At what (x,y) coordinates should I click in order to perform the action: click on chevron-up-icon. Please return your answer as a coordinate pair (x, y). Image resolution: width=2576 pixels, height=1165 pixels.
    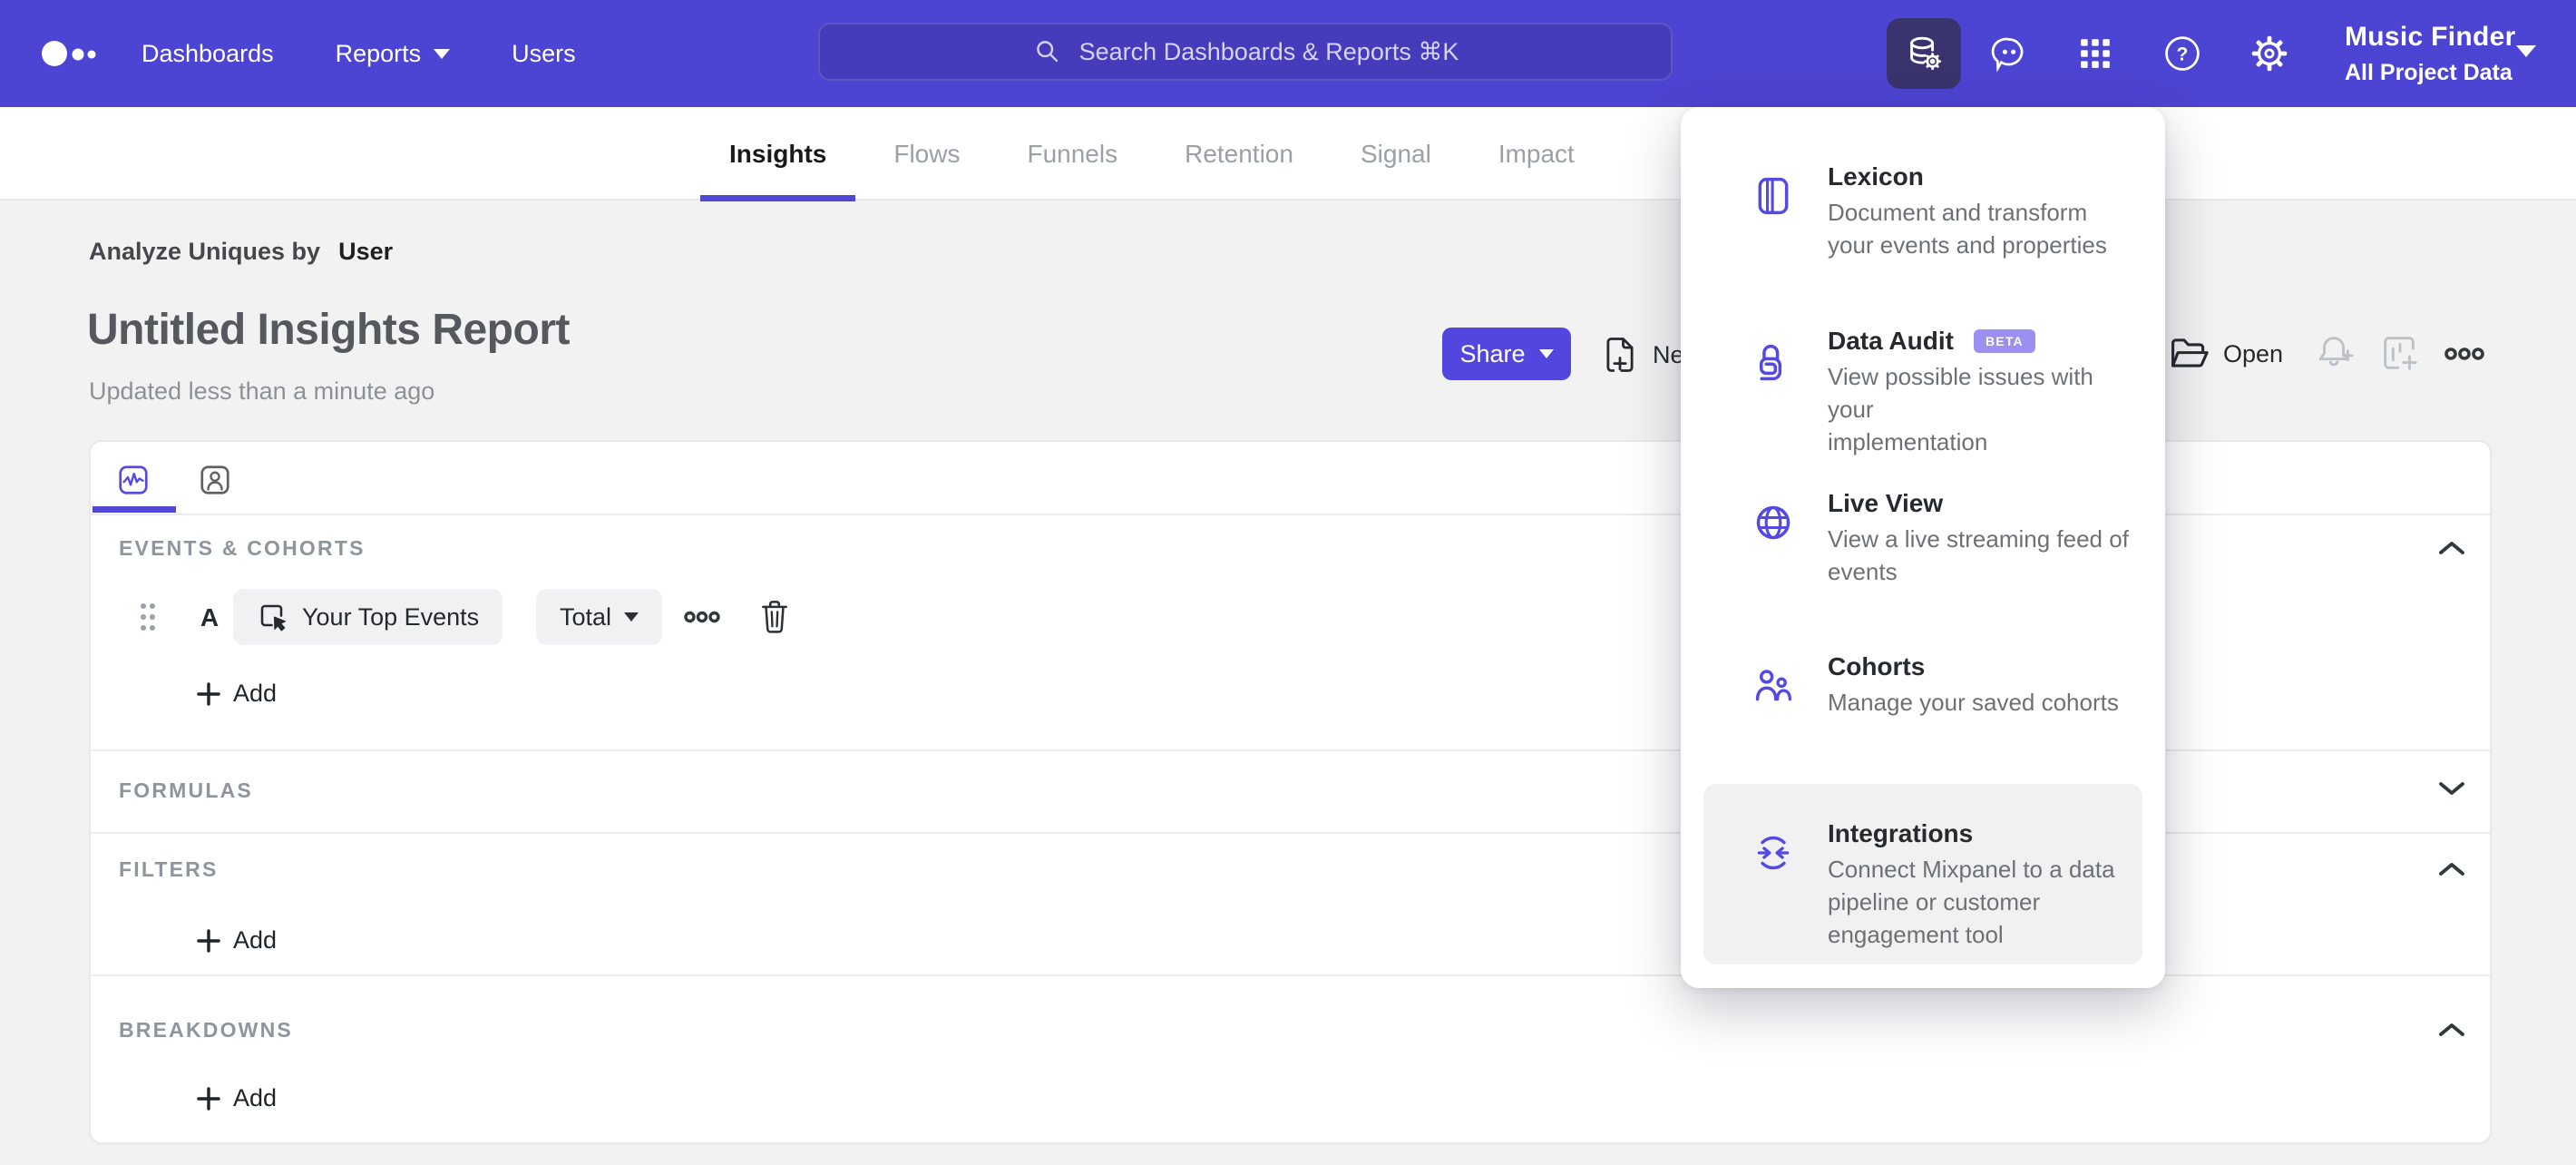
    Looking at the image, I should click on (2451, 869).